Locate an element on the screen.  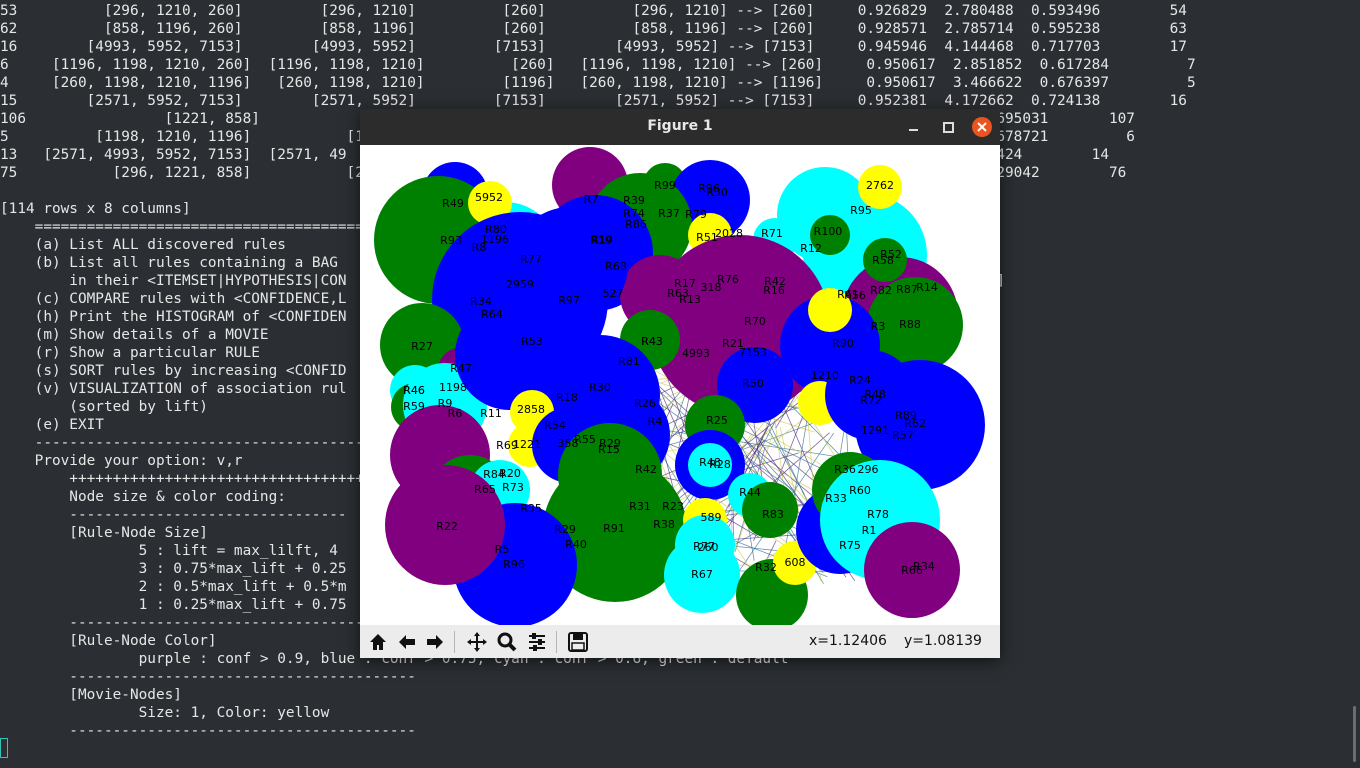
node-label: R59 is located at coordinates (414, 406).